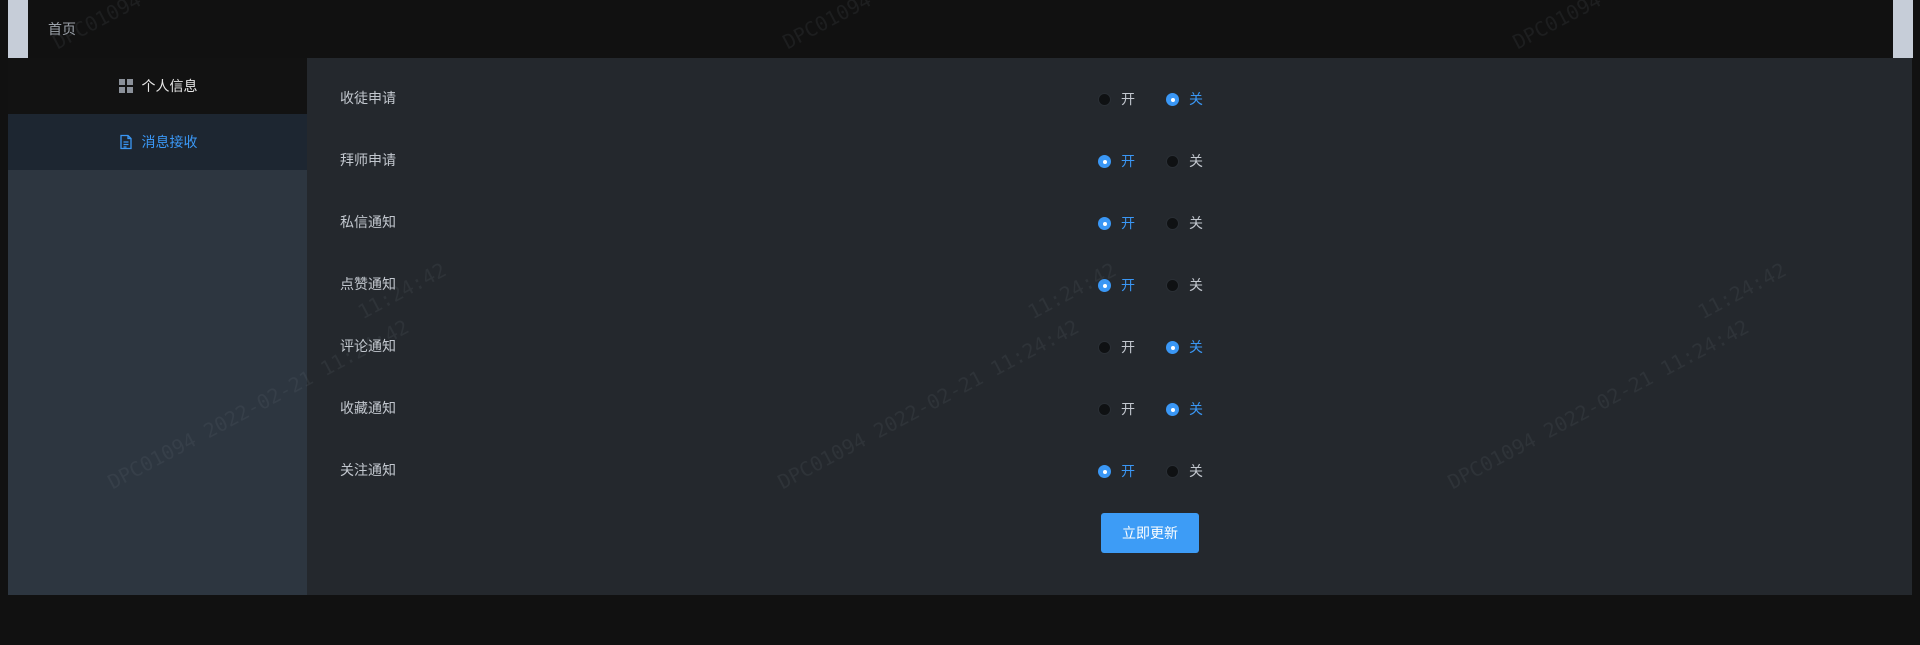  Describe the element at coordinates (368, 471) in the screenshot. I see `setting-label: 关注通知` at that location.